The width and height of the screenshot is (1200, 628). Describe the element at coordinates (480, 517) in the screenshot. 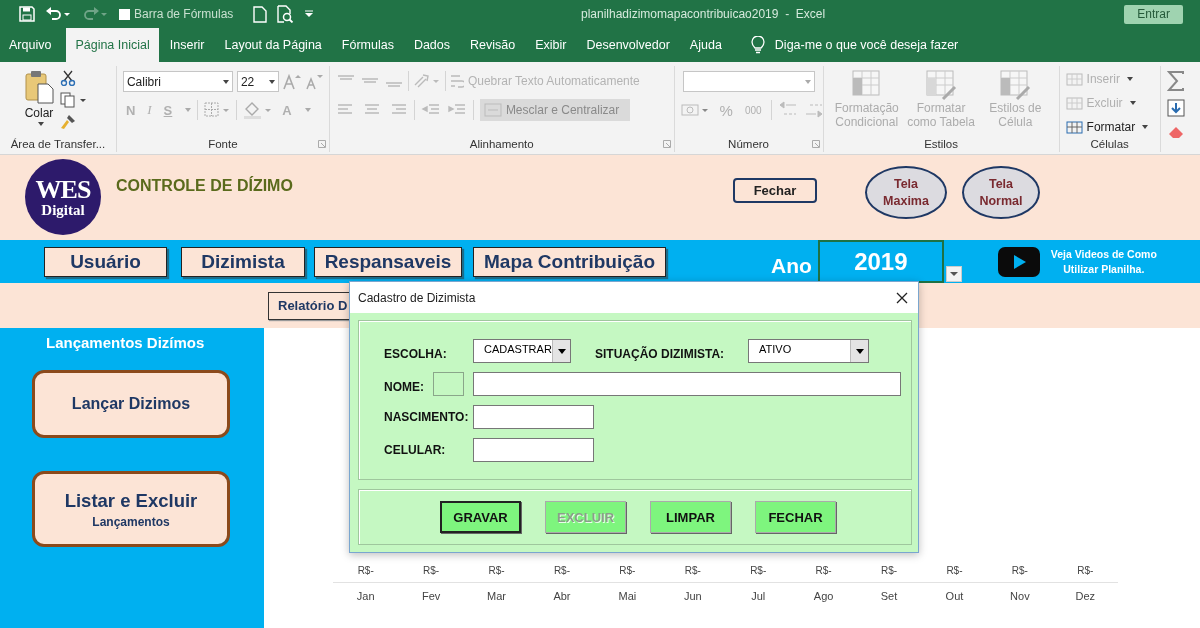

I see `dialog-button: GRAVAR` at that location.